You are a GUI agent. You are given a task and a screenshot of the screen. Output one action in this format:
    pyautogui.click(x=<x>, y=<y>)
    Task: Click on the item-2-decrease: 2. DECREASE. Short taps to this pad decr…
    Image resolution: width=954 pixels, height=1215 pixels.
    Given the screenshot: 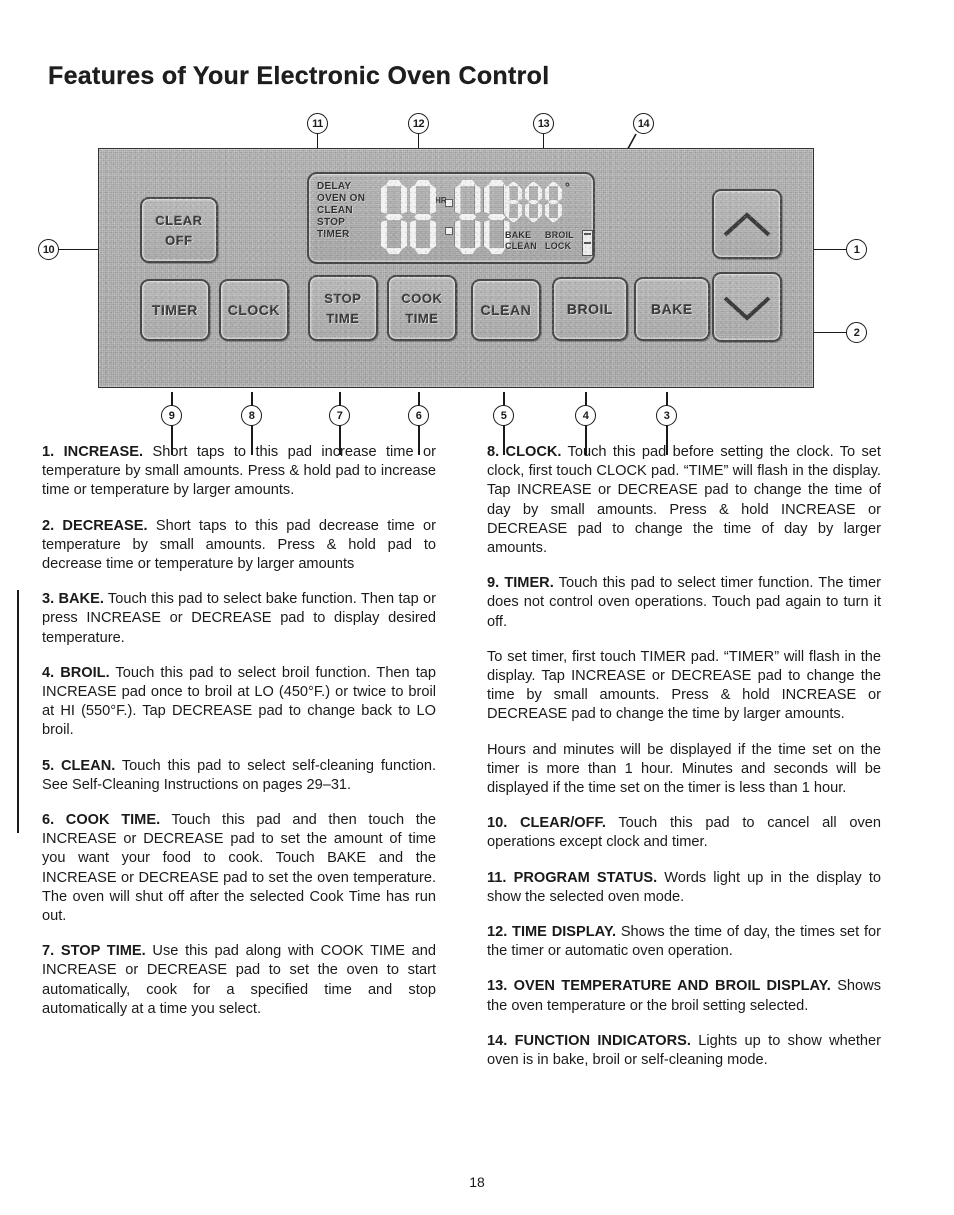 What is the action you would take?
    pyautogui.click(x=239, y=546)
    